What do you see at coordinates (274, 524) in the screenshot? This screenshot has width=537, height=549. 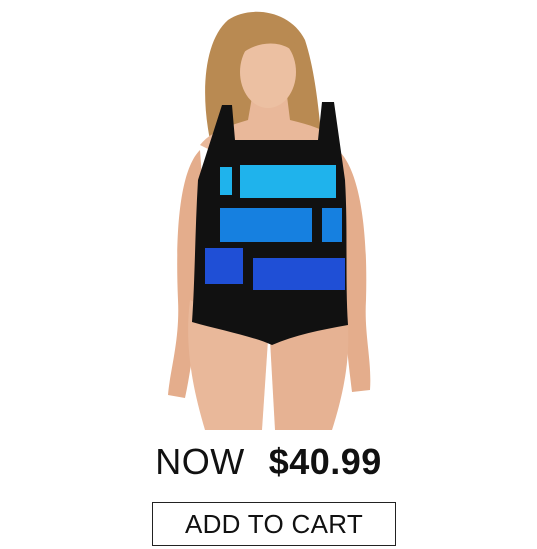 I see `add-to-cart-button: ADD TO CART` at bounding box center [274, 524].